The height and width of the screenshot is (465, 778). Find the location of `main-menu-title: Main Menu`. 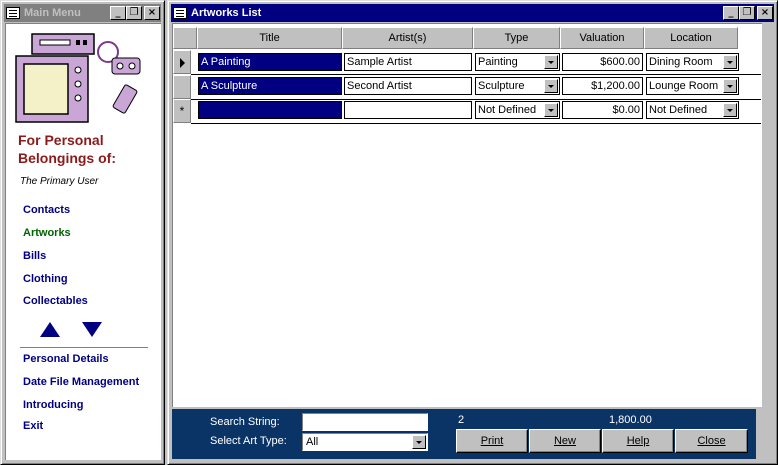

main-menu-title: Main Menu is located at coordinates (52, 13).